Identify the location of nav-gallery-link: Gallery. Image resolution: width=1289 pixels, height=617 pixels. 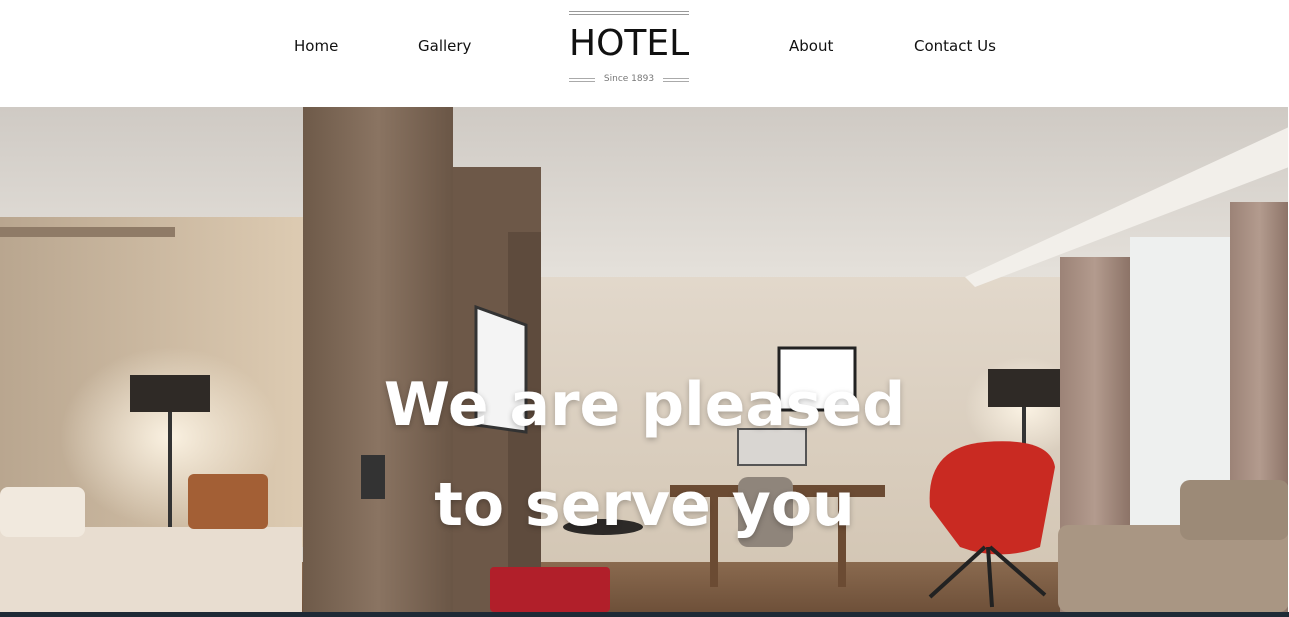
(444, 46).